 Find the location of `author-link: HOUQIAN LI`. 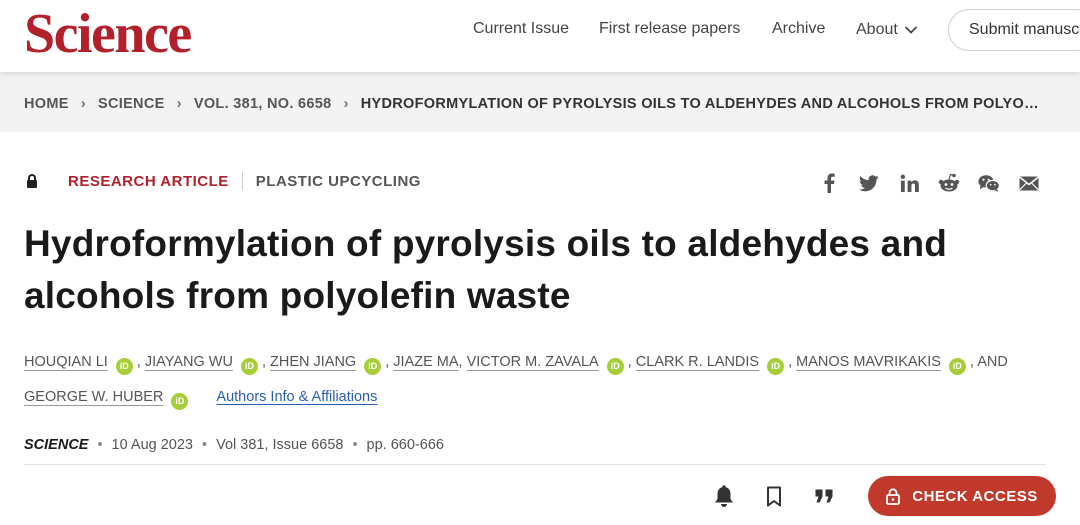

author-link: HOUQIAN LI is located at coordinates (66, 362).